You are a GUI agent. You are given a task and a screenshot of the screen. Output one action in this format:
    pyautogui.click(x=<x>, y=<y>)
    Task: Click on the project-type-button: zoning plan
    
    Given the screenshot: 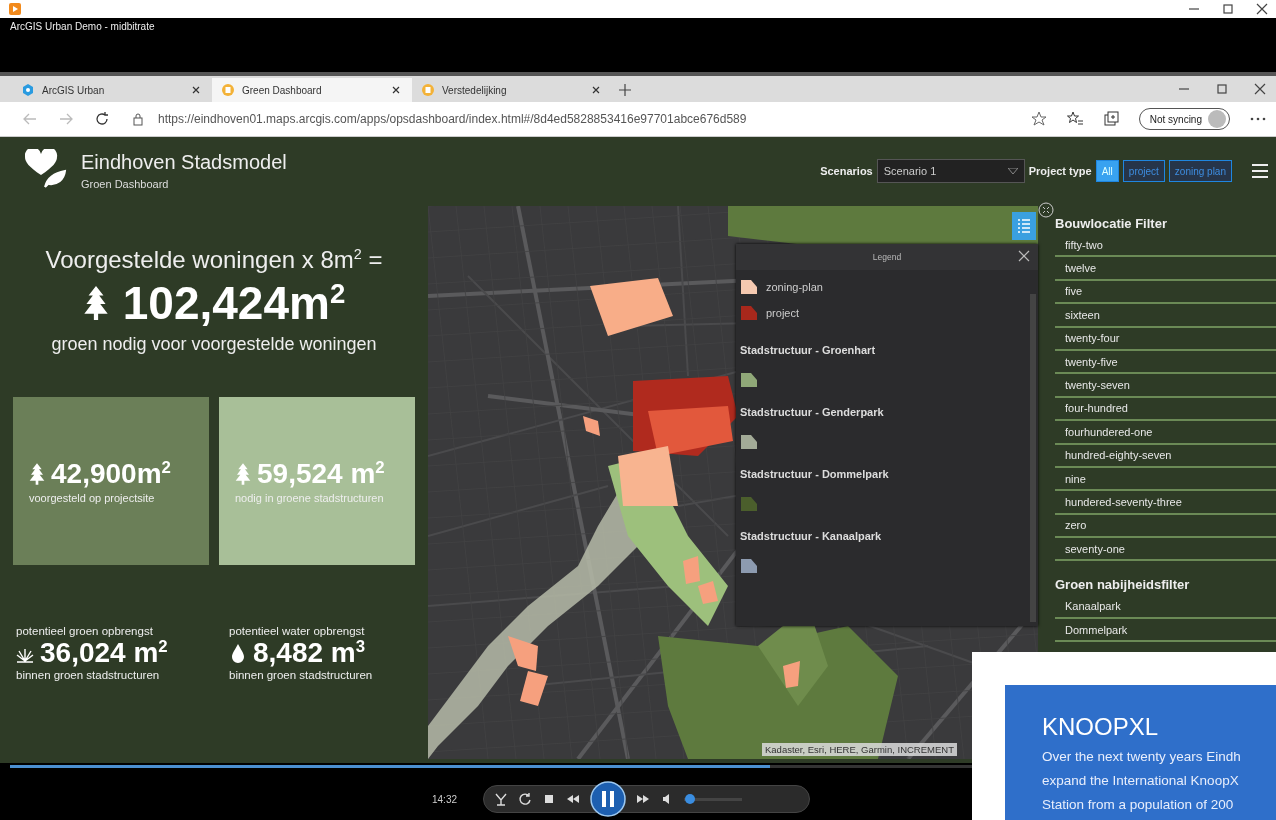 What is the action you would take?
    pyautogui.click(x=1200, y=171)
    